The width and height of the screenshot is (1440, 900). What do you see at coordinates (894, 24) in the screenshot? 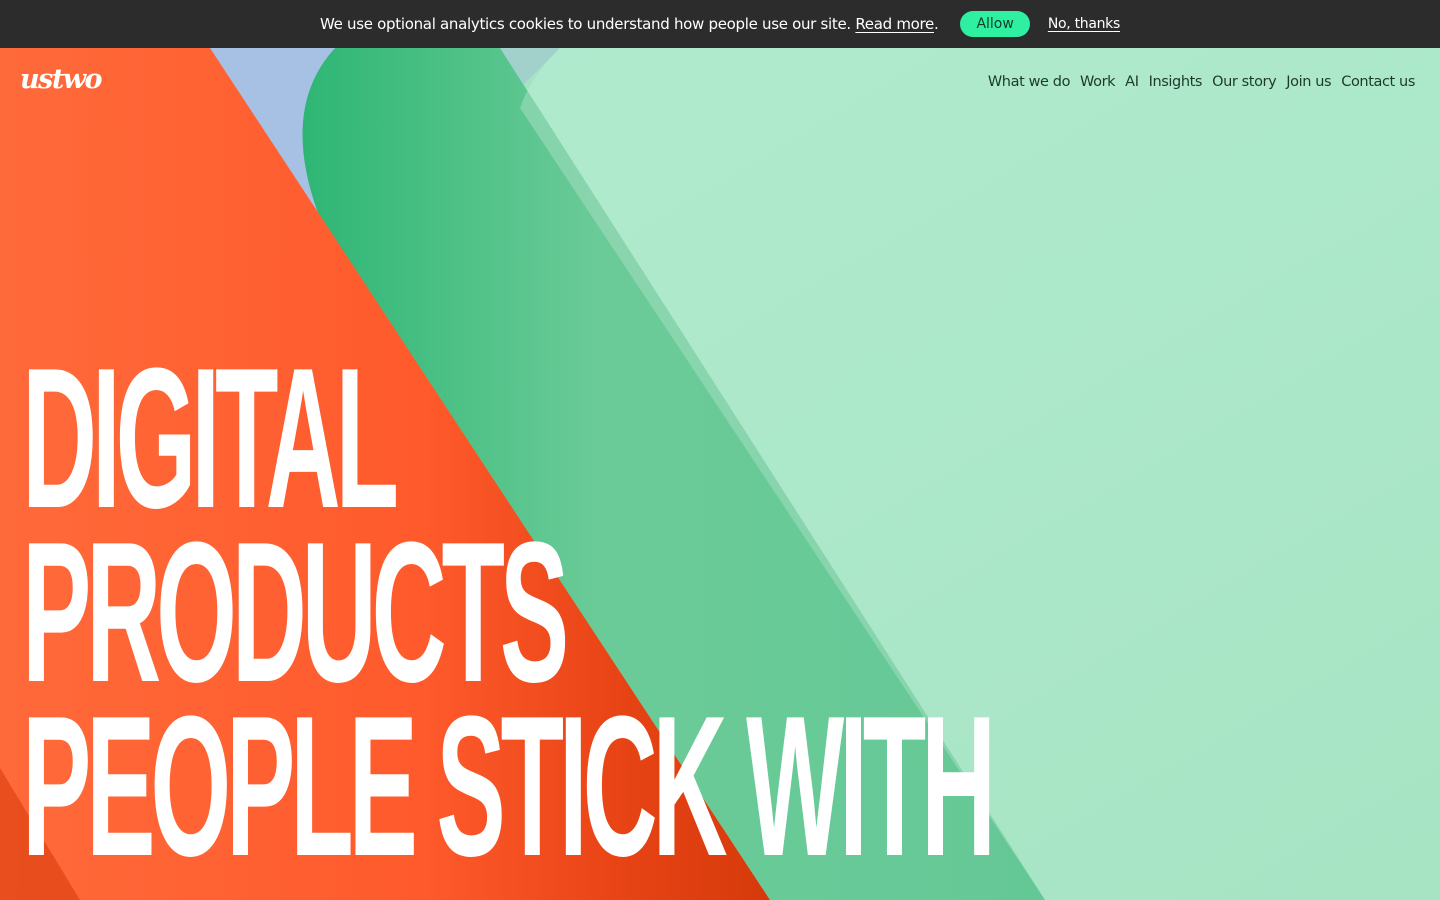
I see `read-more-link: Read more` at bounding box center [894, 24].